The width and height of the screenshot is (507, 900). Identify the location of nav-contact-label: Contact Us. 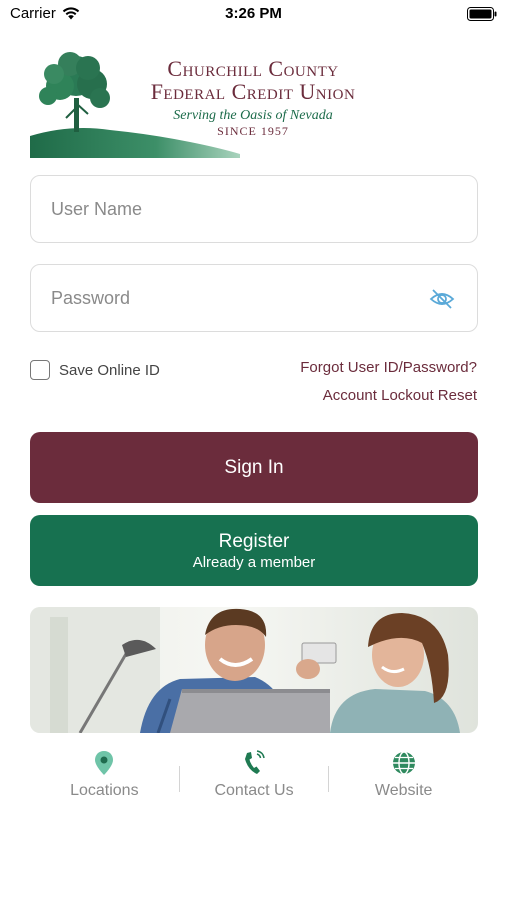
(254, 790).